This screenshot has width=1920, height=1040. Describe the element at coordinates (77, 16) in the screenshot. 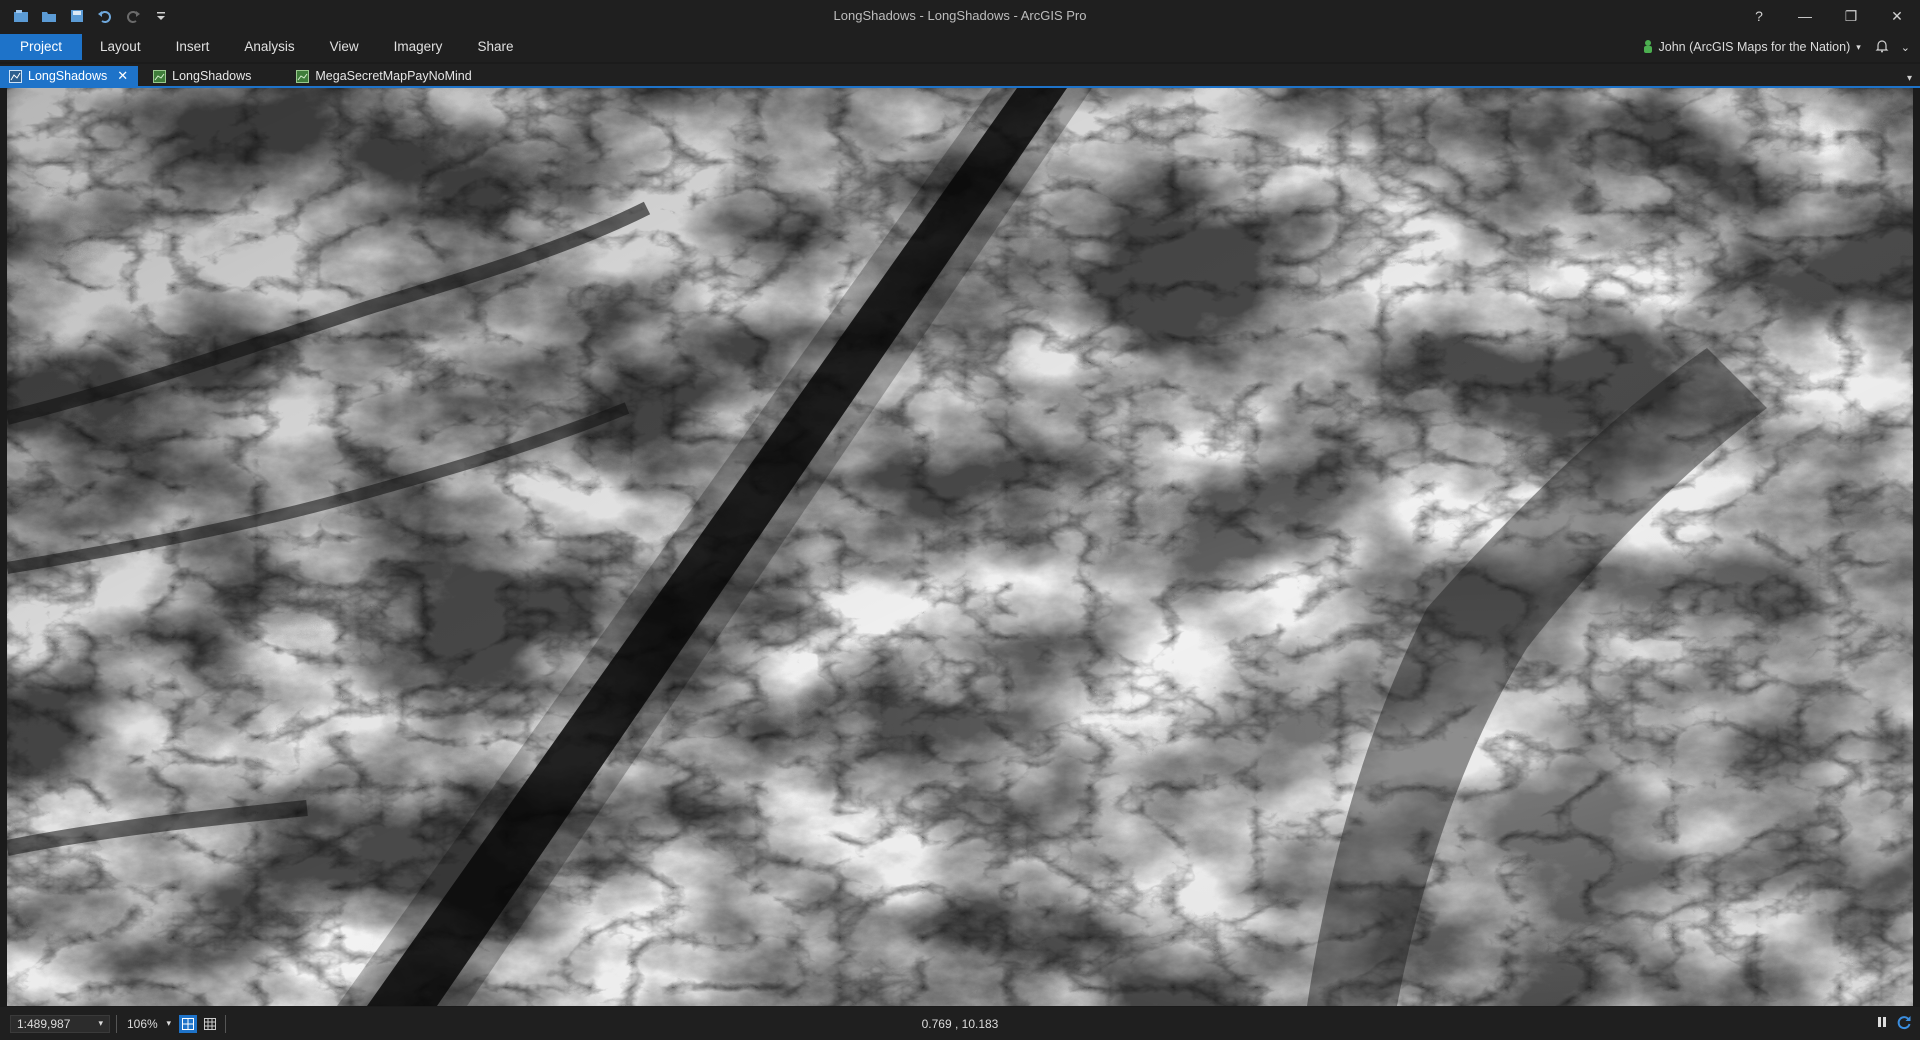

I see `save-icon` at that location.